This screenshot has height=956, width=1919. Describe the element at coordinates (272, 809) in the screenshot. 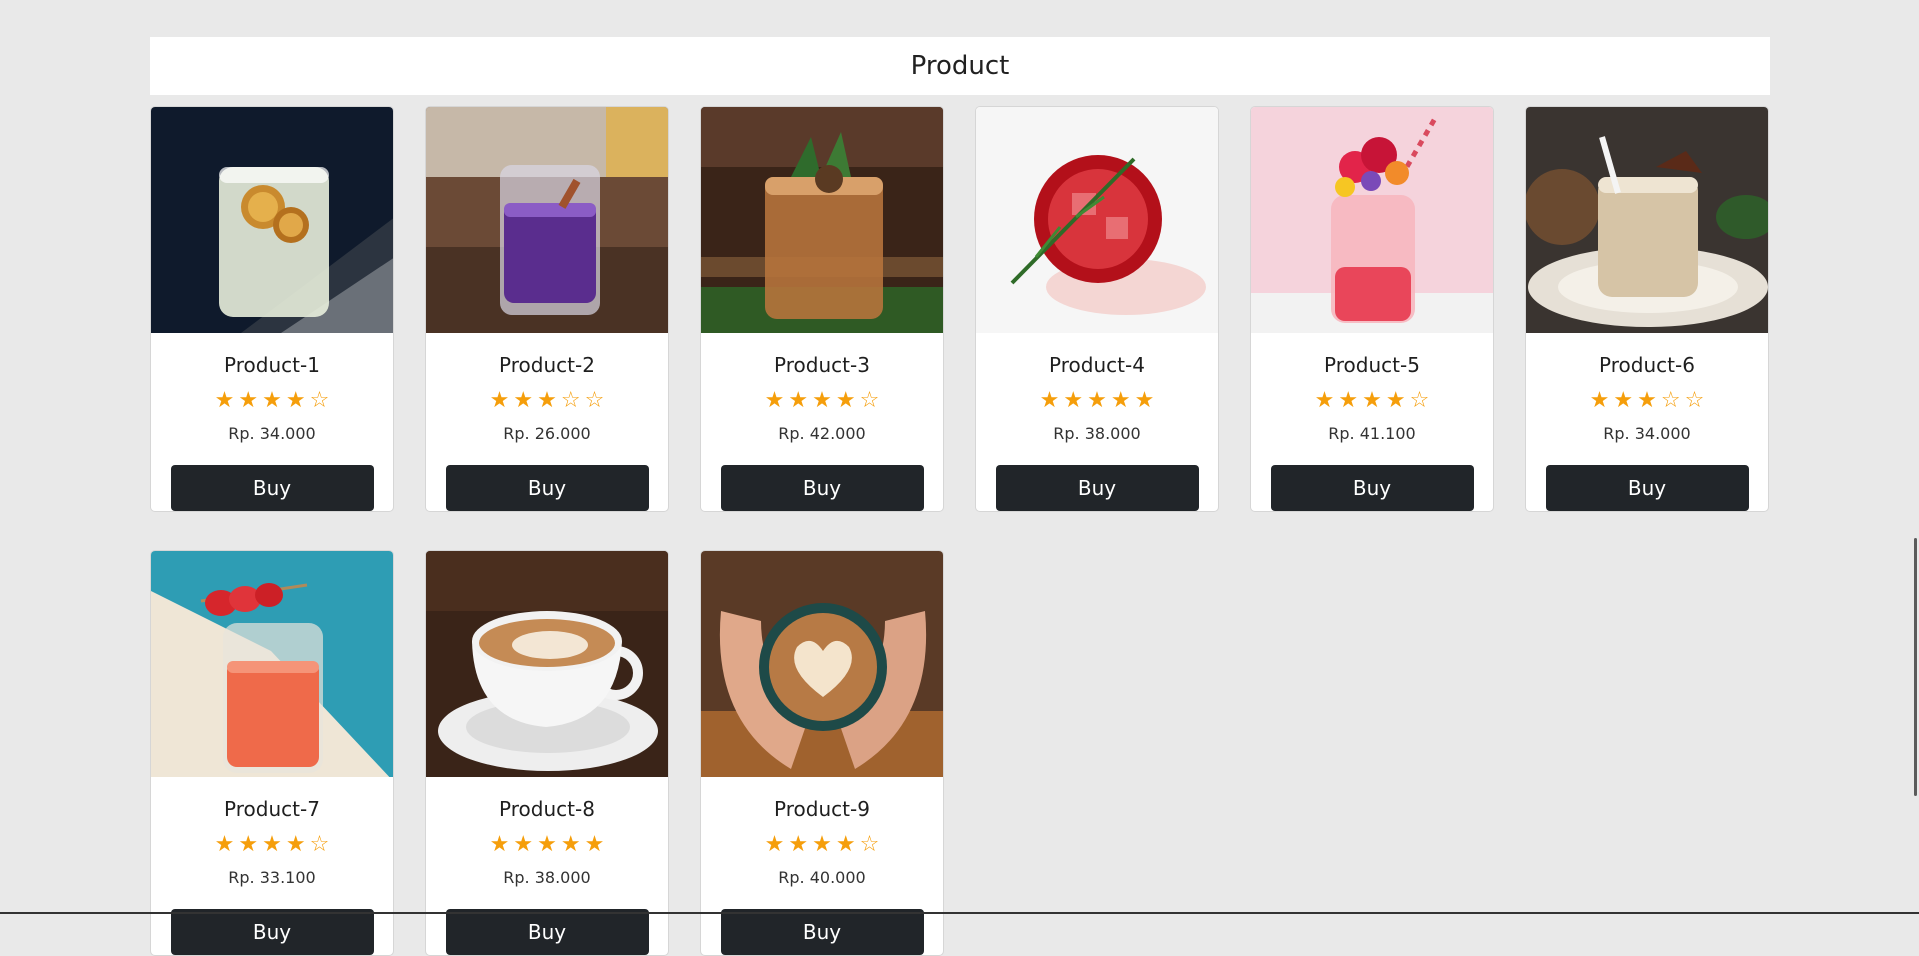

I see `product-name: Product-7` at that location.